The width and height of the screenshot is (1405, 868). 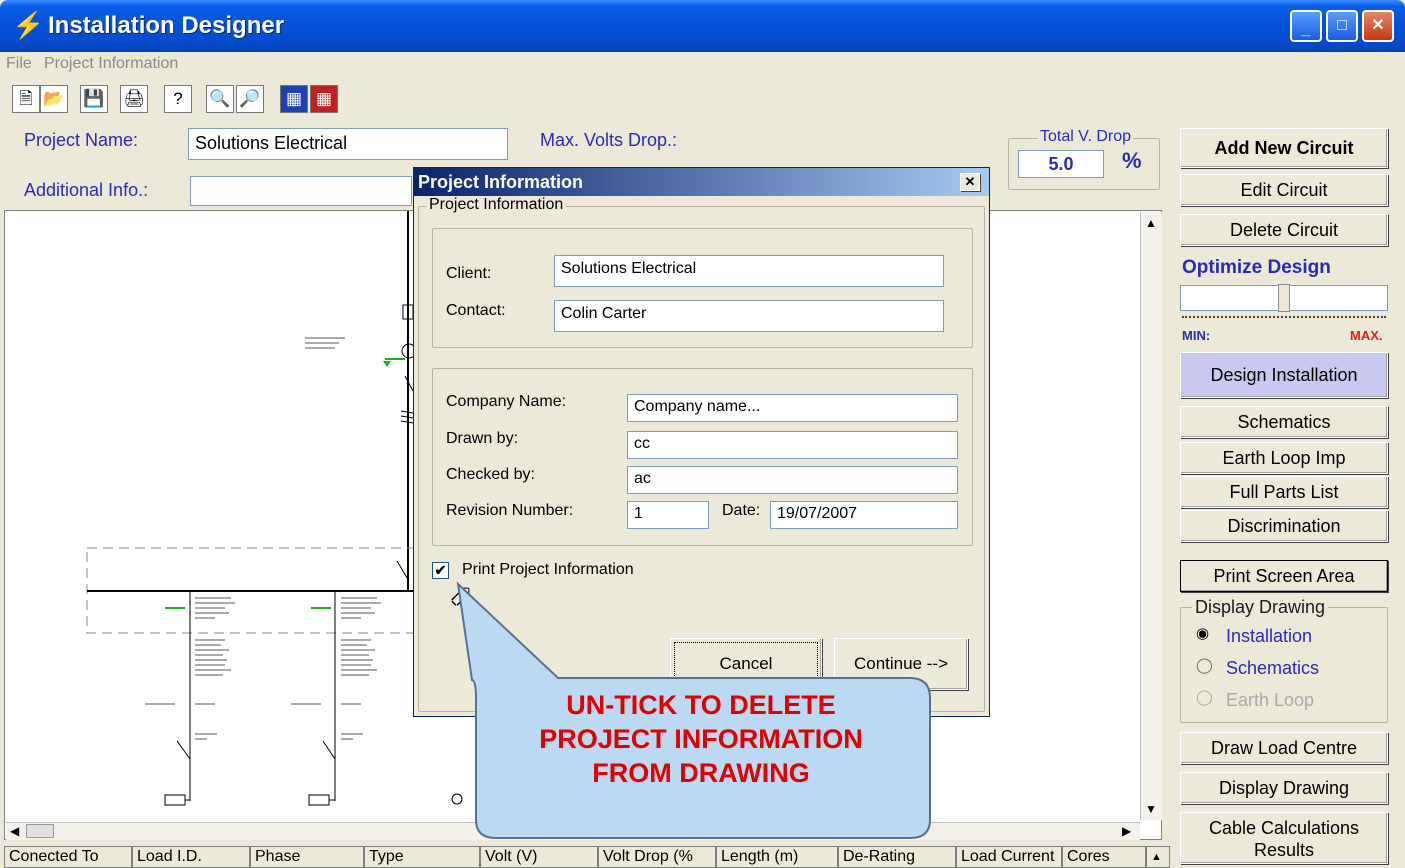 What do you see at coordinates (307, 857) in the screenshot?
I see `col-header-phase: Phase` at bounding box center [307, 857].